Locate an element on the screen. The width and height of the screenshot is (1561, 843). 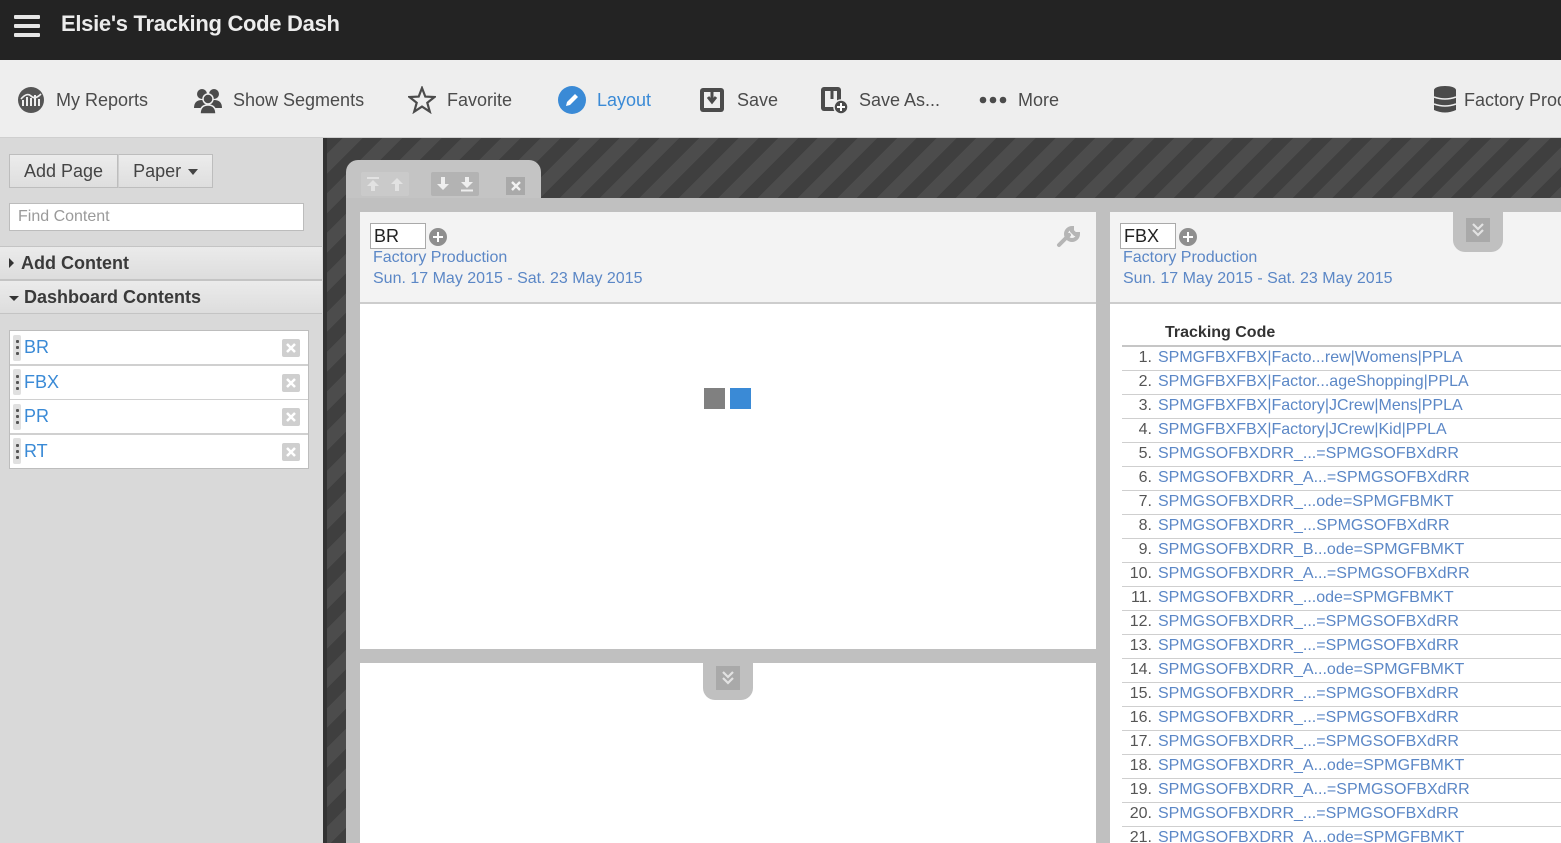
table-row: 16. SPMGSOFBXDRR_...=SPMGSOFBXdRR is located at coordinates (1341, 718).